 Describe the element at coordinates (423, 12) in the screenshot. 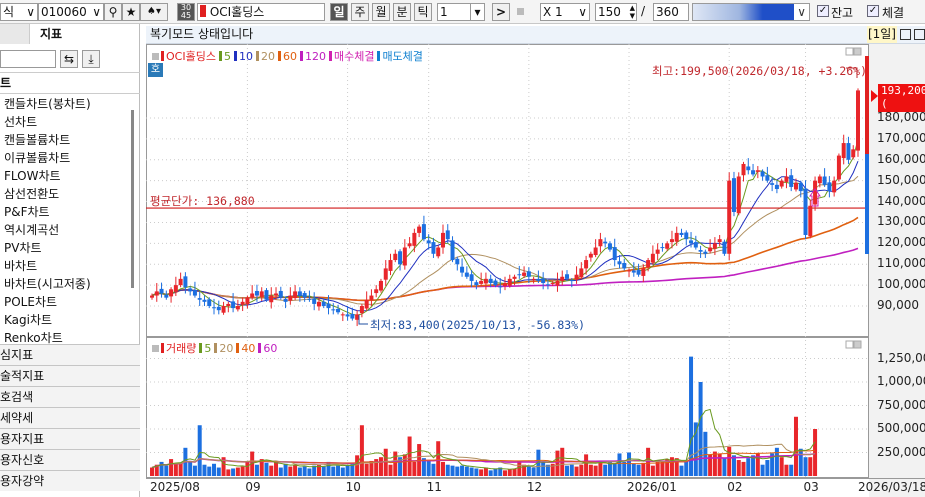

I see `tab-tick: 틱` at that location.